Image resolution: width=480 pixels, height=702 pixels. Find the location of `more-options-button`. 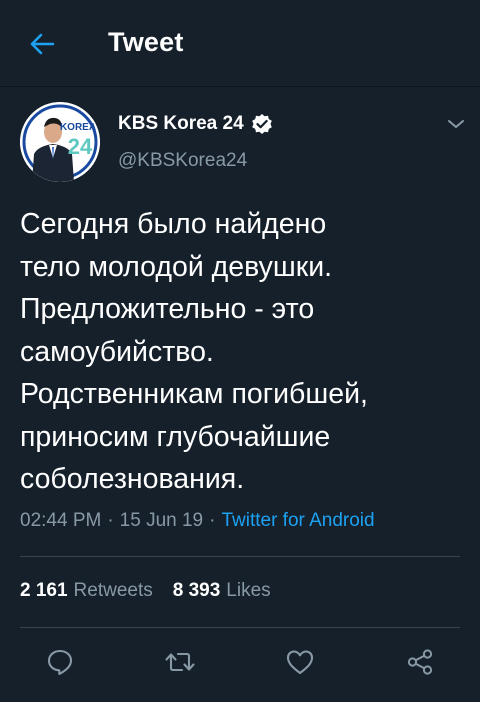

more-options-button is located at coordinates (456, 124).